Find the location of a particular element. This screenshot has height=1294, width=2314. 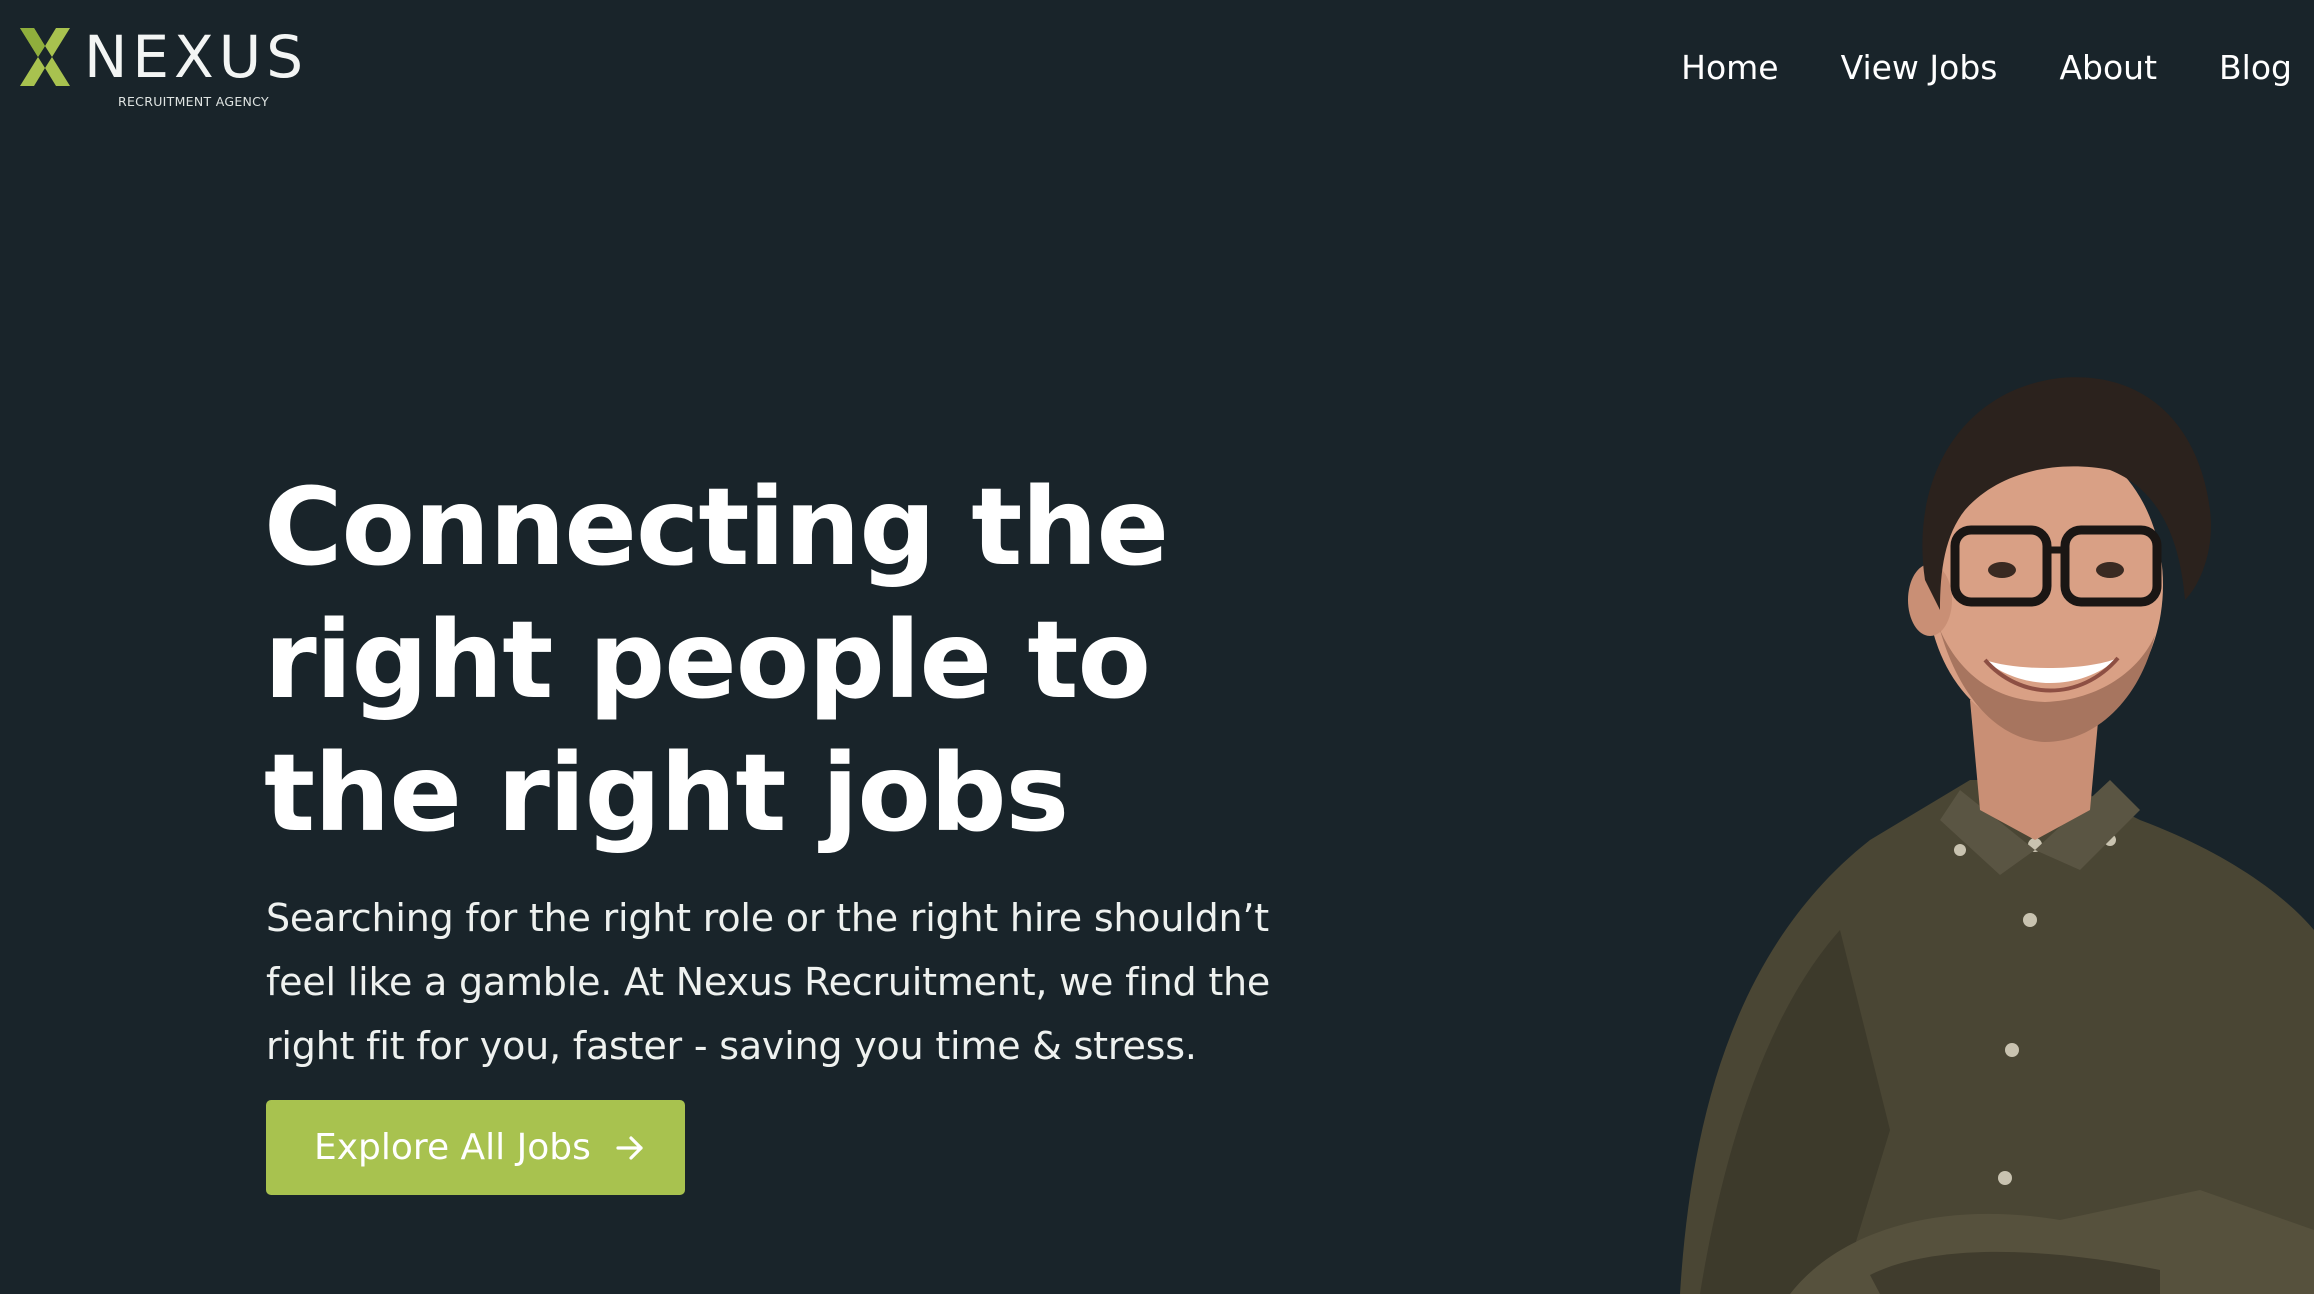

logo-wordmark: NEXUS is located at coordinates (196, 57).